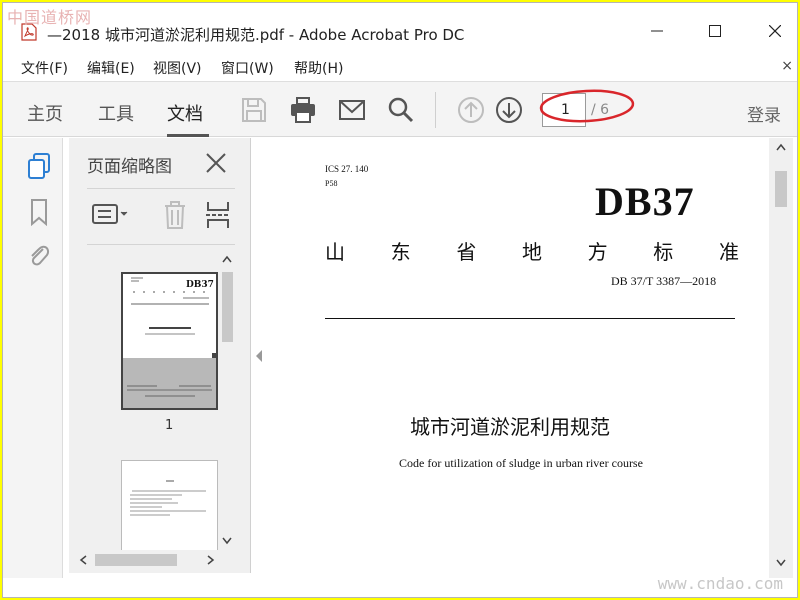 The image size is (800, 600). Describe the element at coordinates (530, 318) in the screenshot. I see `heading-rule` at that location.